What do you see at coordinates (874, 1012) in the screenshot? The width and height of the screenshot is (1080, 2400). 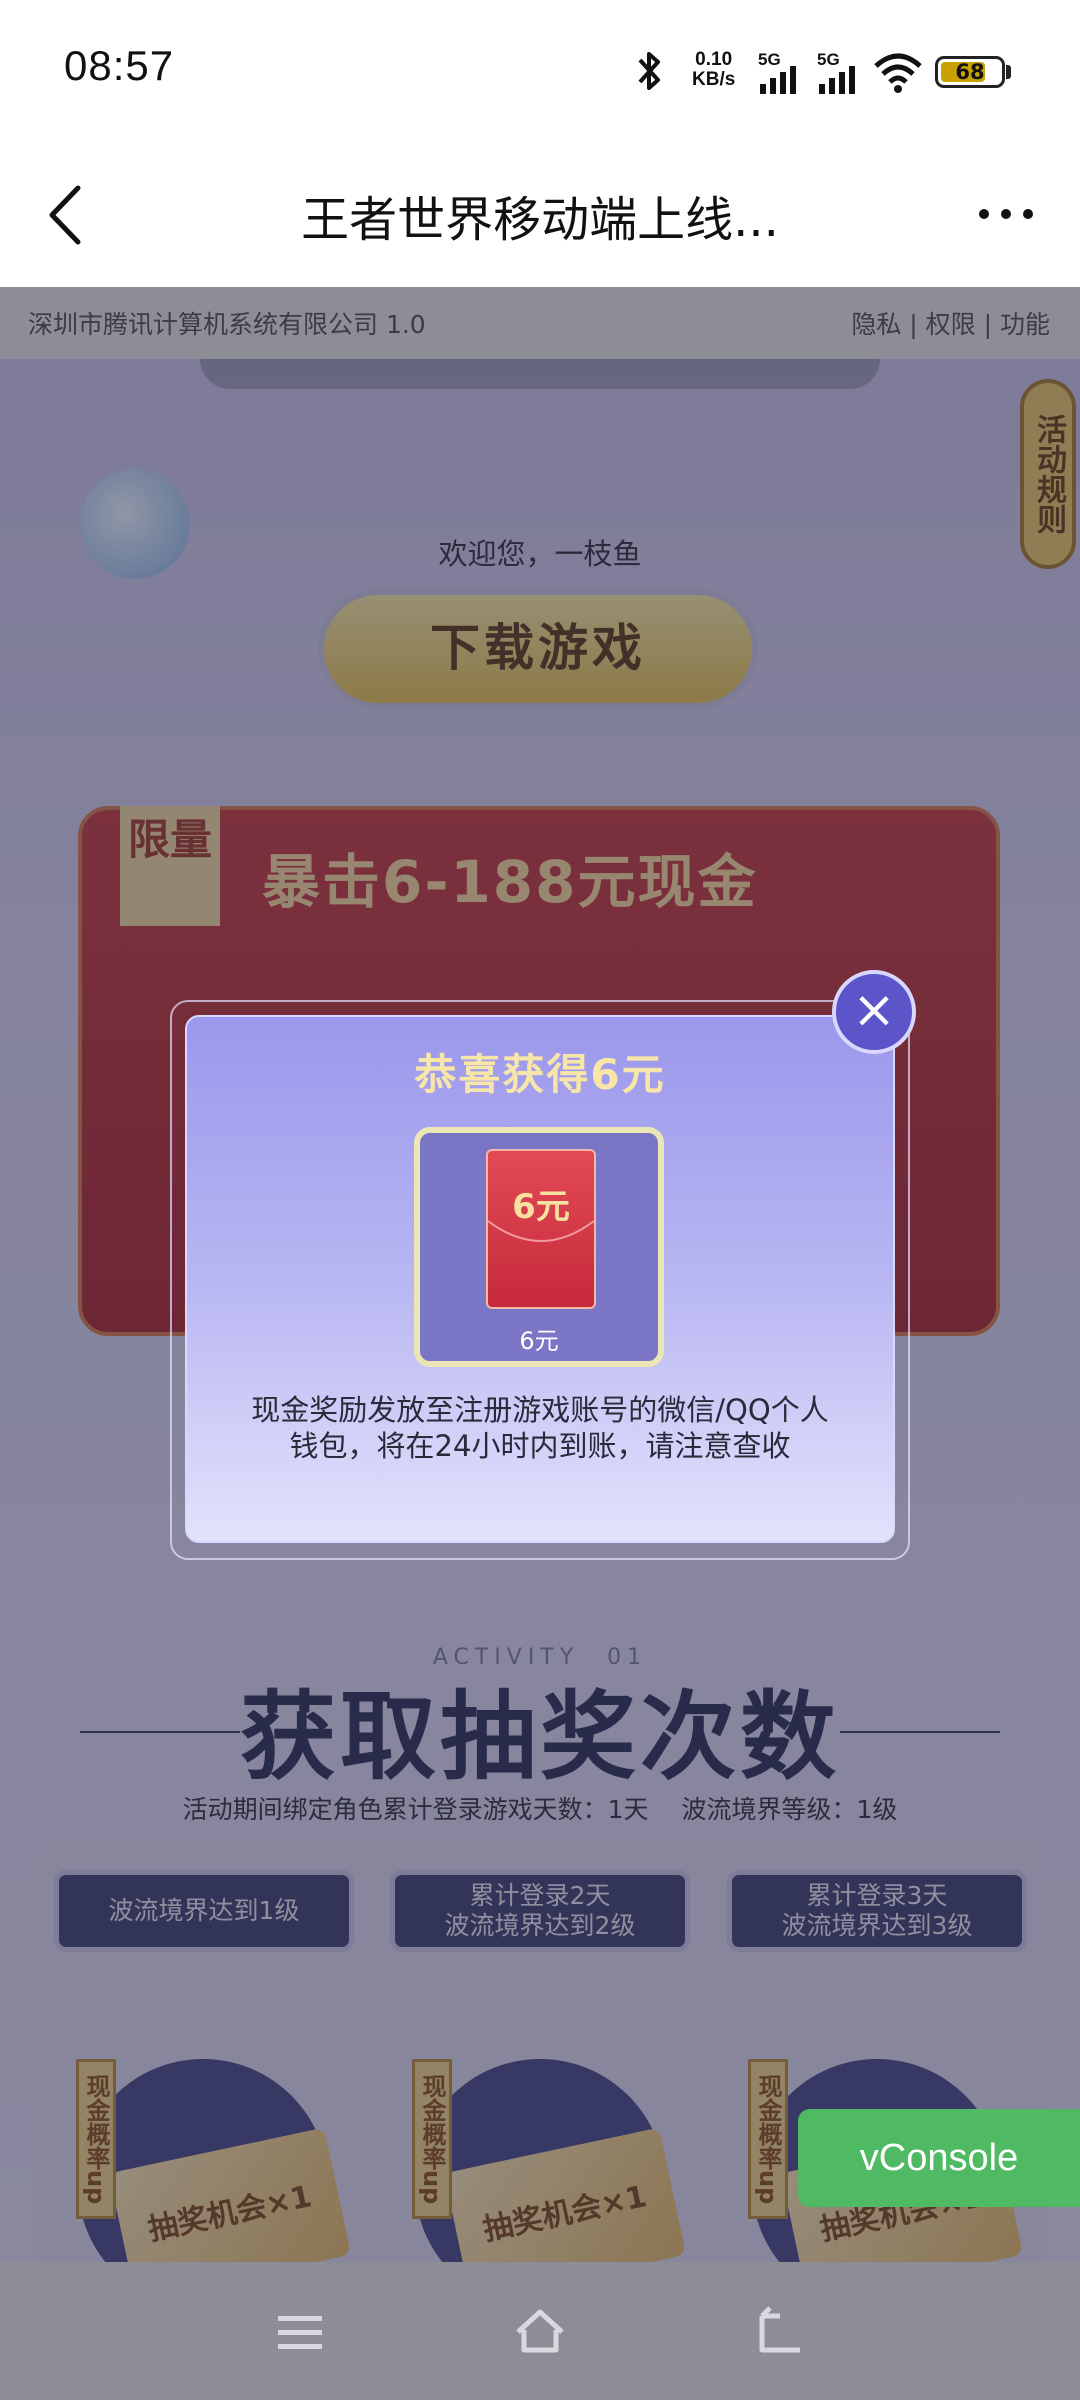 I see `close-icon: ×` at bounding box center [874, 1012].